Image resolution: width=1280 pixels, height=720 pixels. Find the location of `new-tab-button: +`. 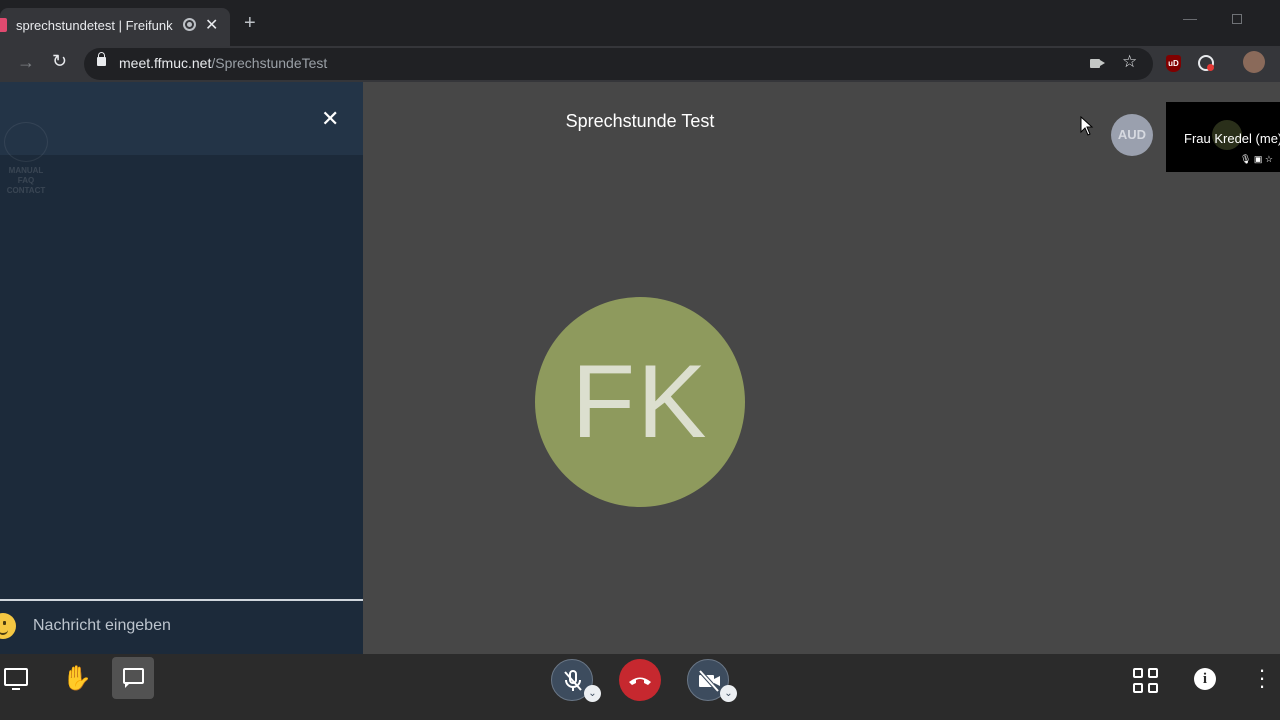

new-tab-button: + is located at coordinates (250, 23).